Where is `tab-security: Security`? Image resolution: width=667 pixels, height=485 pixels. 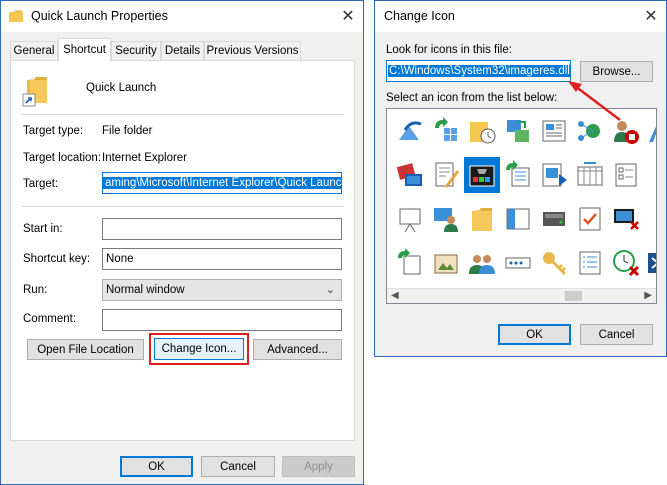
tab-security: Security is located at coordinates (136, 50).